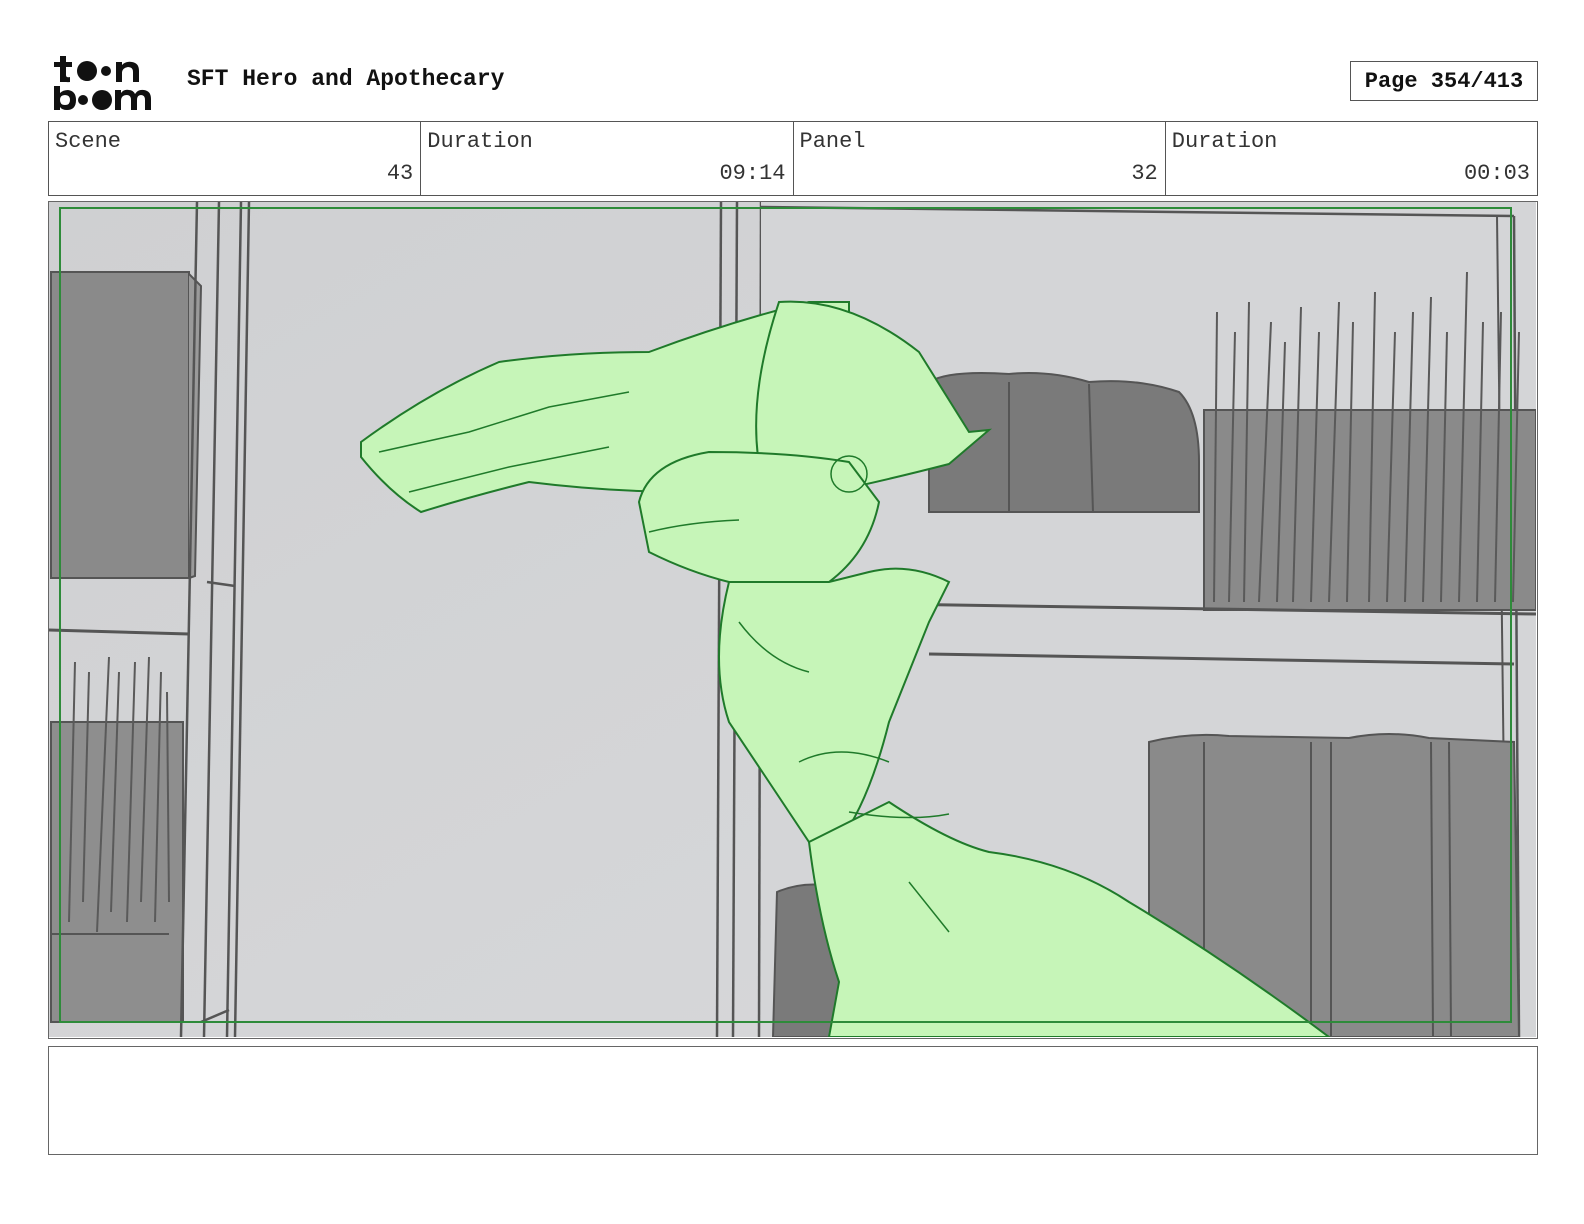 The image size is (1584, 1224). What do you see at coordinates (832, 141) in the screenshot?
I see `panel-label: Panel` at bounding box center [832, 141].